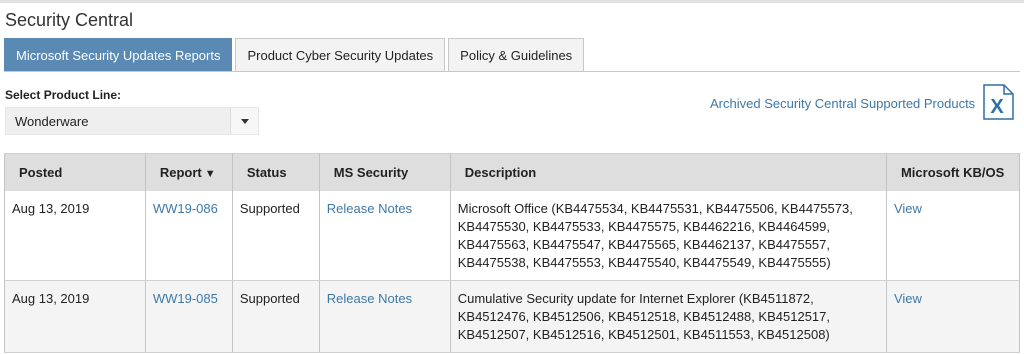  I want to click on tab-divider, so click(512, 71).